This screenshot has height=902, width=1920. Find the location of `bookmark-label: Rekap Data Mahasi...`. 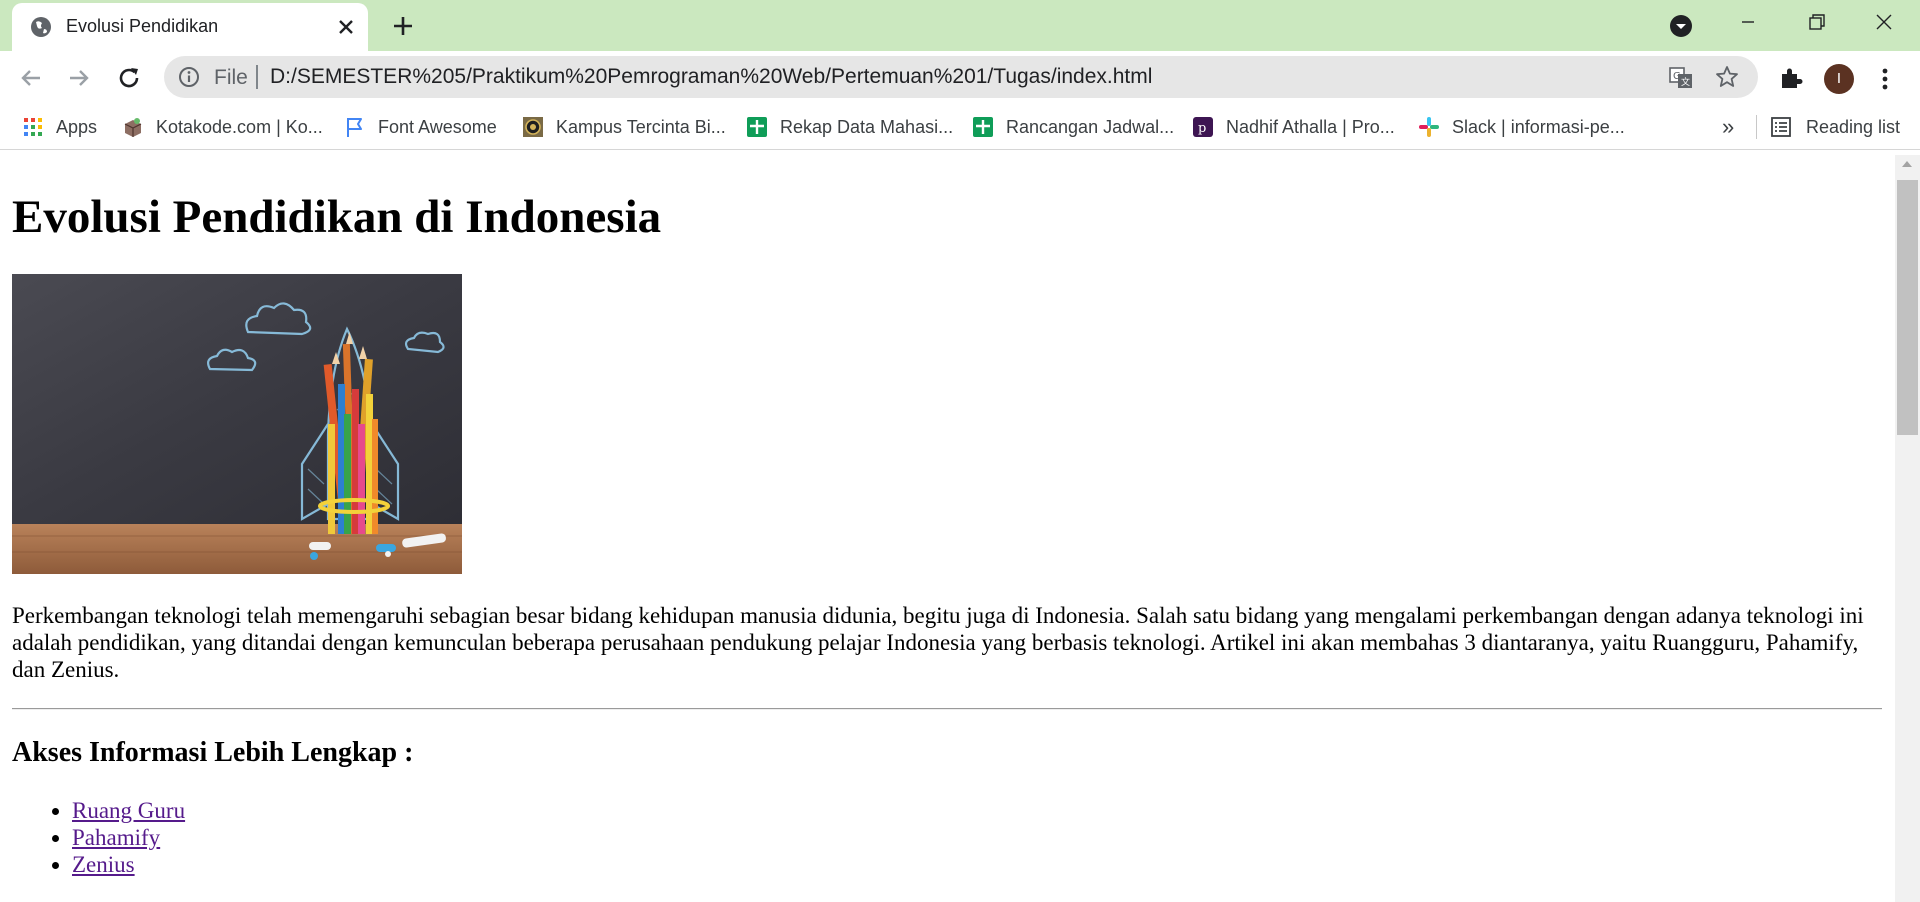

bookmark-label: Rekap Data Mahasi... is located at coordinates (867, 126).